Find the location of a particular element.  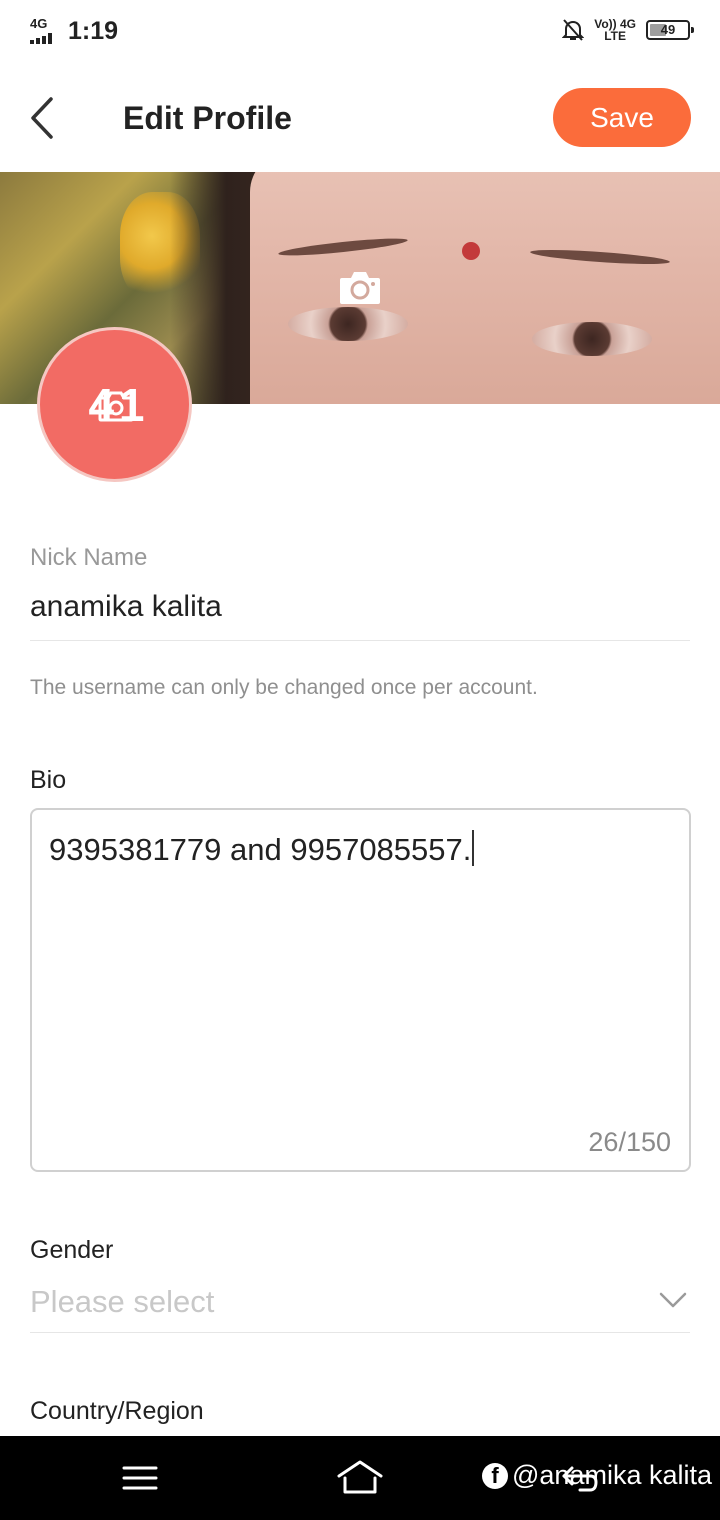

back-button is located at coordinates (42, 118).